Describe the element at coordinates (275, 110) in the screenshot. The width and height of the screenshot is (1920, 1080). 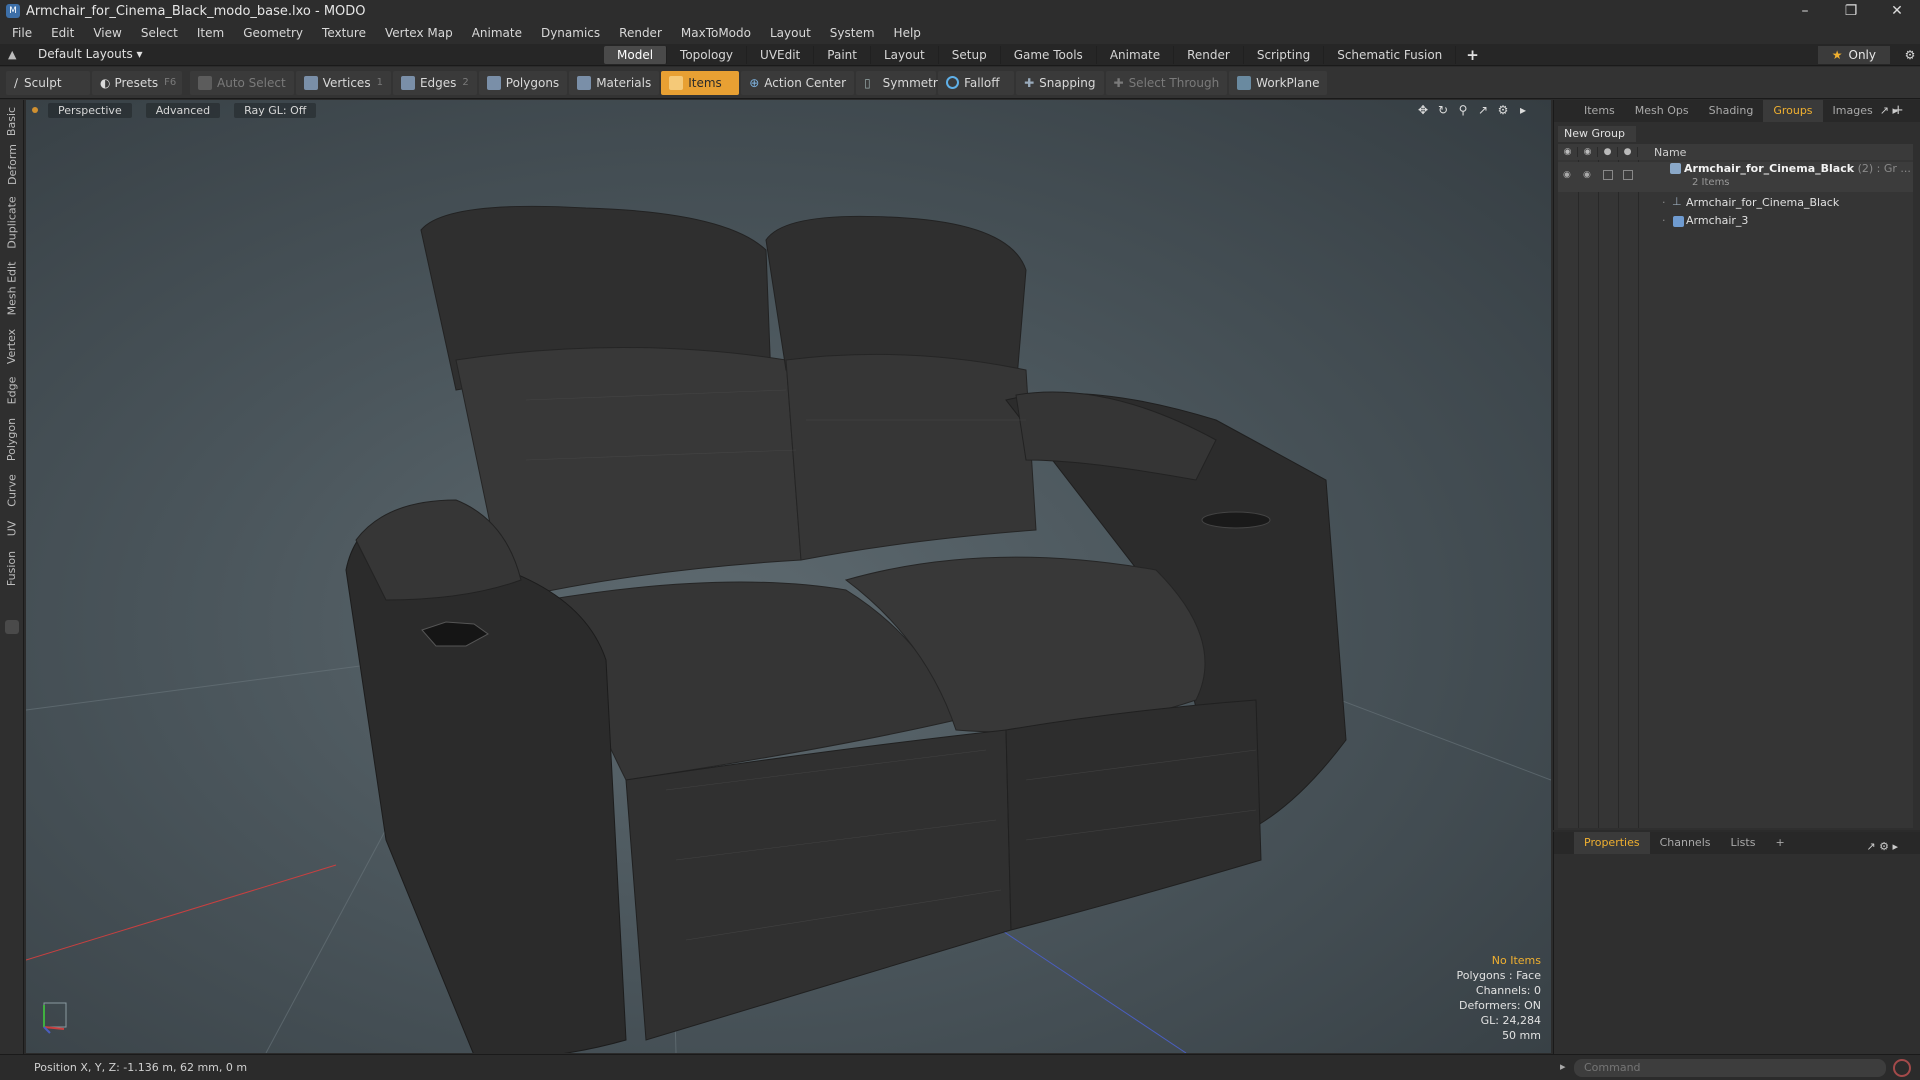
I see `raygl-button: Ray GL: Off` at that location.